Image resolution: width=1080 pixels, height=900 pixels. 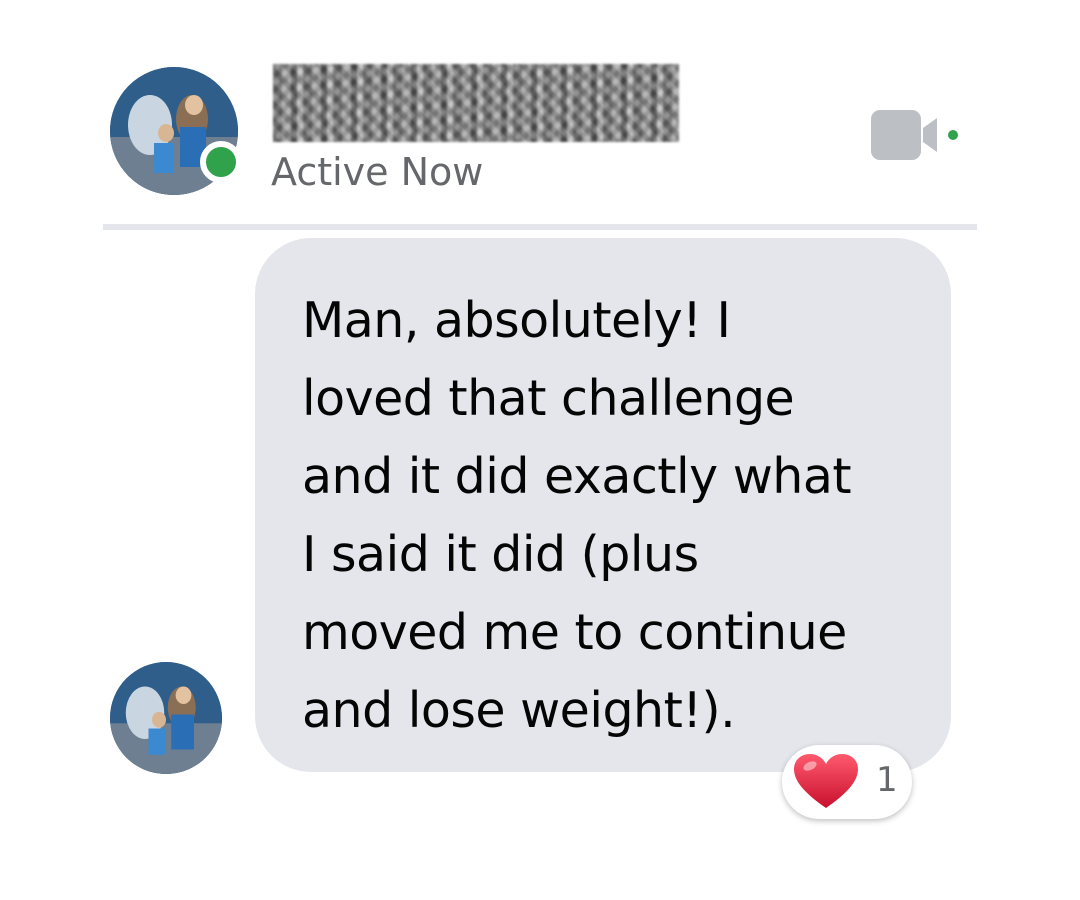 I want to click on video-call-button, so click(x=917, y=136).